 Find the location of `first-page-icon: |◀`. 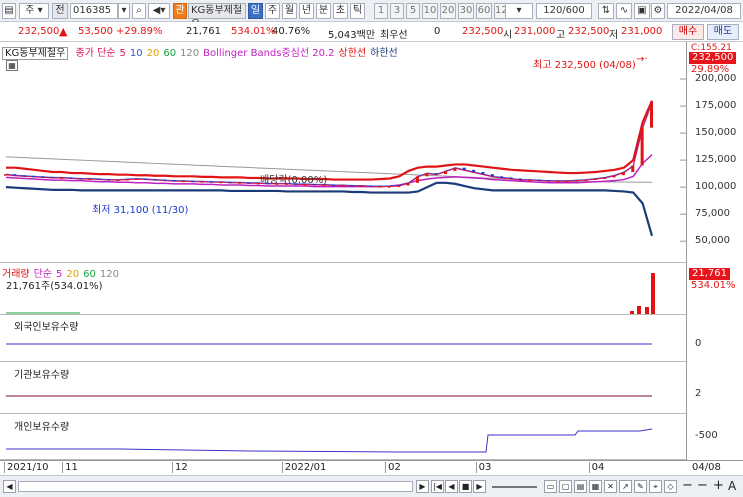

first-page-icon: |◀ is located at coordinates (437, 486).